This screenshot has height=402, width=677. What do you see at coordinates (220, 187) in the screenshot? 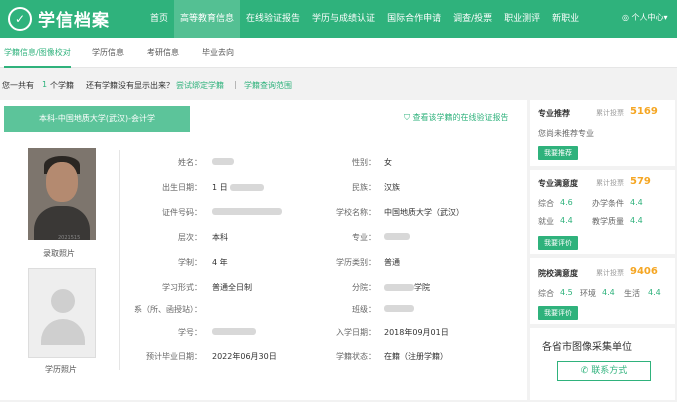
I see `birth-text: 1 日` at bounding box center [220, 187].